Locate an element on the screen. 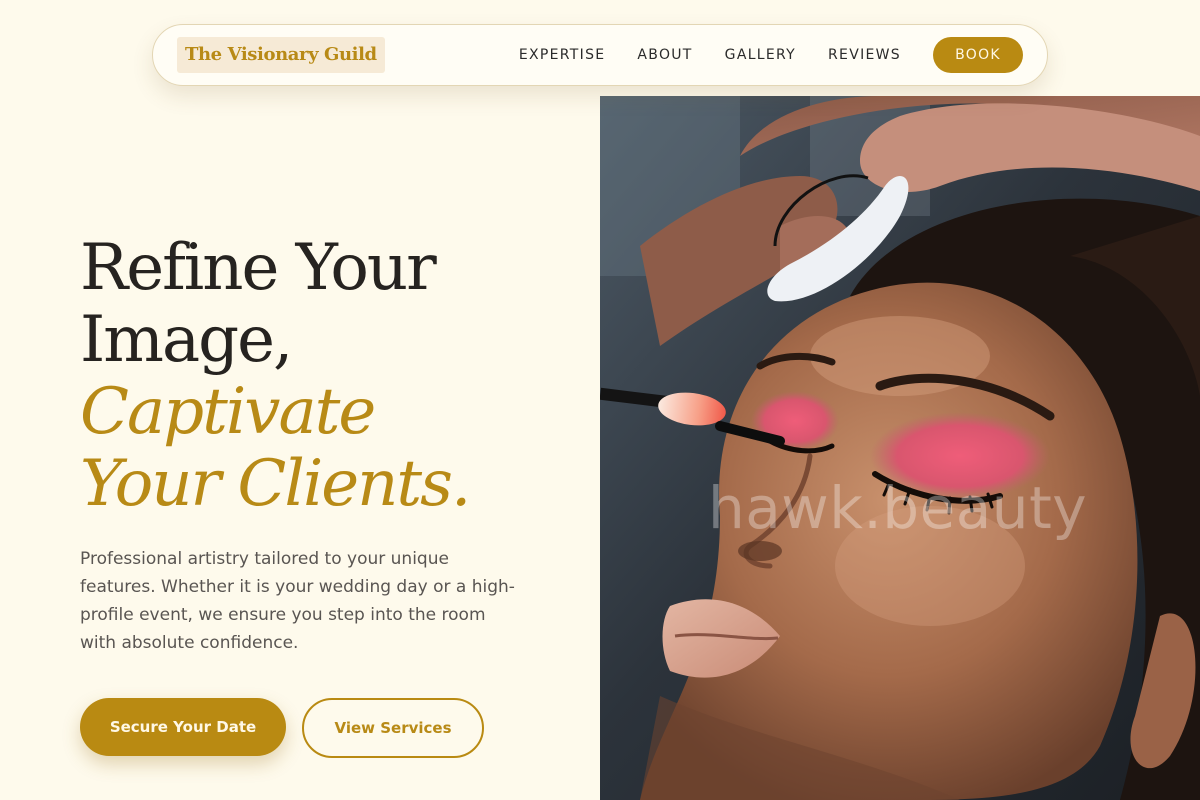 The image size is (1200, 800). nav-links: EXPERTISE ABOUT GALLERY REVIEWS is located at coordinates (710, 55).